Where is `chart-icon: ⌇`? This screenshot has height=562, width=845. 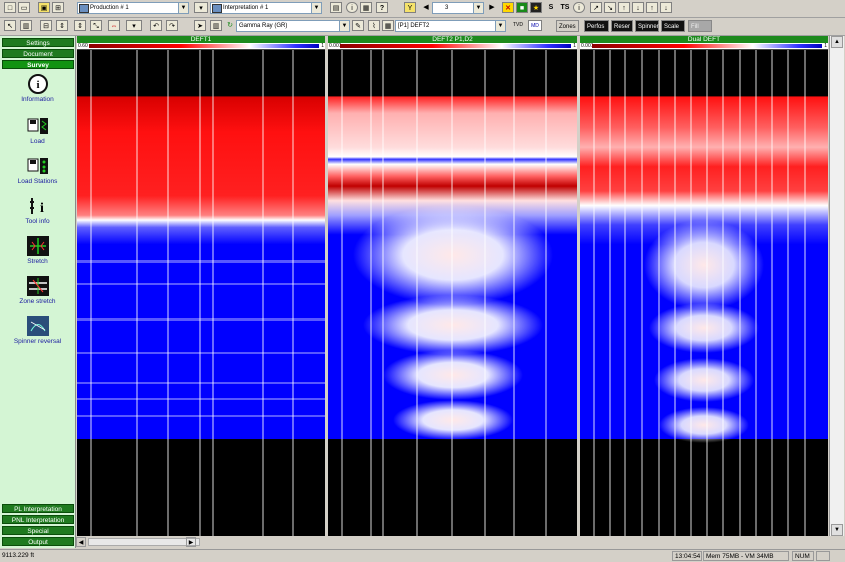 chart-icon: ⌇ is located at coordinates (374, 25).